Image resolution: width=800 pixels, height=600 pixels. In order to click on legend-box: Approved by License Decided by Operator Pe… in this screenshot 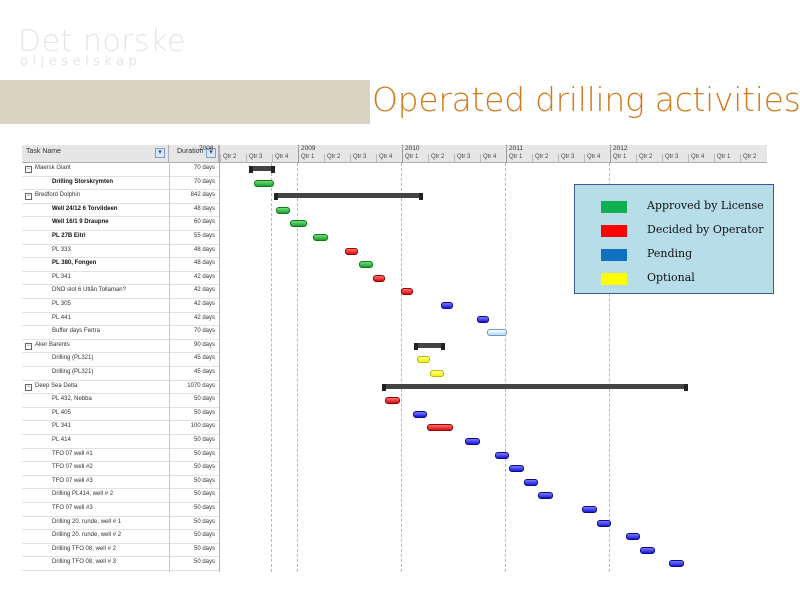, I will do `click(674, 239)`.